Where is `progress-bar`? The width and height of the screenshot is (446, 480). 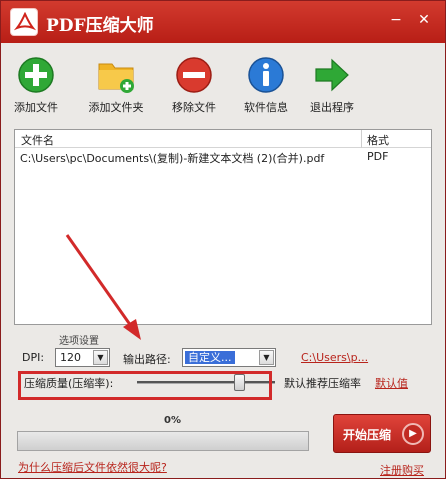 progress-bar is located at coordinates (163, 441).